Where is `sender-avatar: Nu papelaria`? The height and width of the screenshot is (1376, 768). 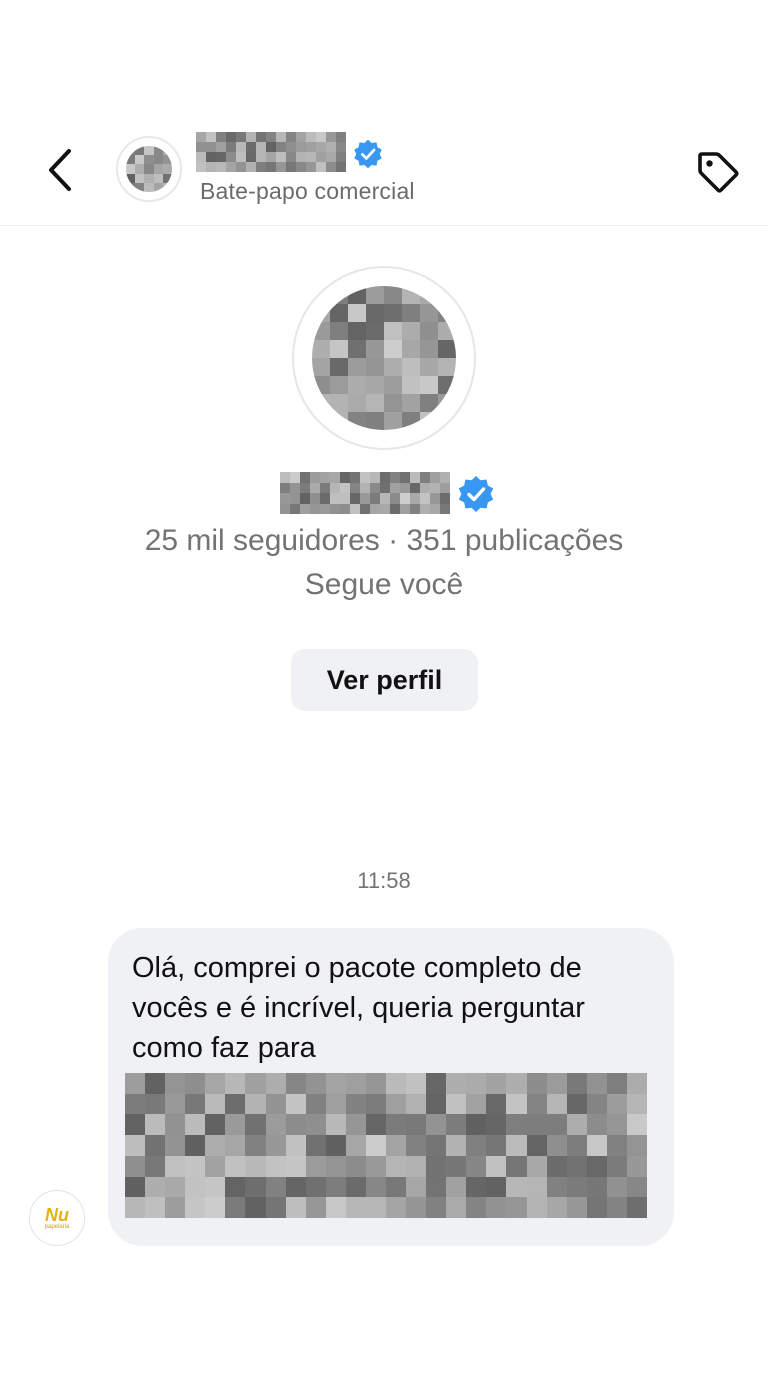 sender-avatar: Nu papelaria is located at coordinates (57, 1218).